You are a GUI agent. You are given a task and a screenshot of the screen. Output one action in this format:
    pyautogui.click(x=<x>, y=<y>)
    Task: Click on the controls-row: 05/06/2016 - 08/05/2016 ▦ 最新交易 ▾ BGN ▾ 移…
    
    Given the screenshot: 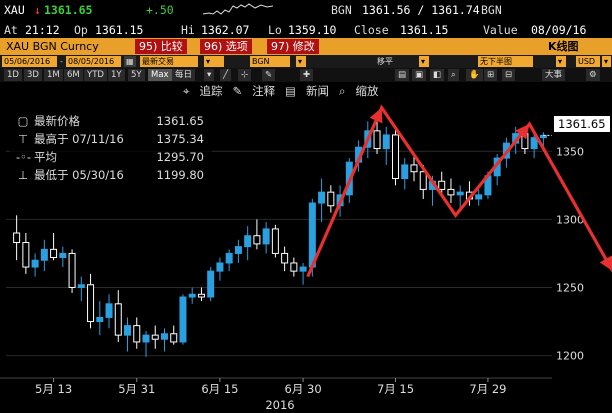 What is the action you would take?
    pyautogui.click(x=306, y=61)
    